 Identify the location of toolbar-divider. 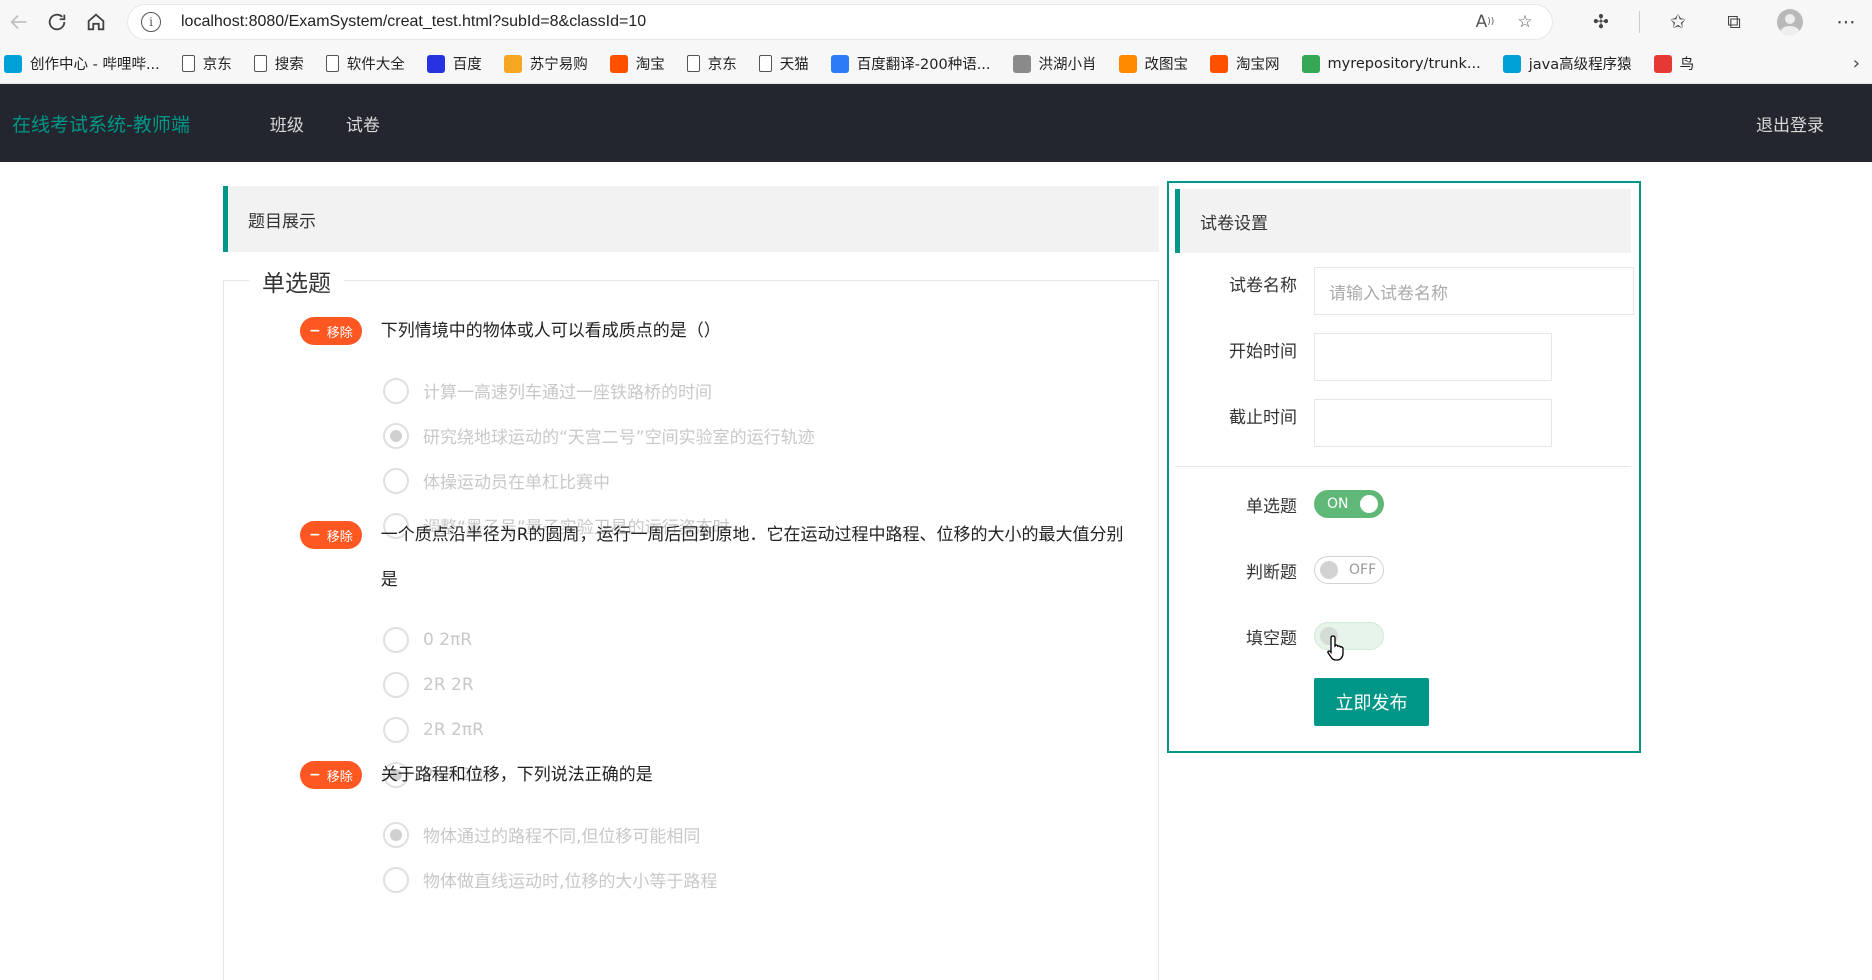
(1639, 22).